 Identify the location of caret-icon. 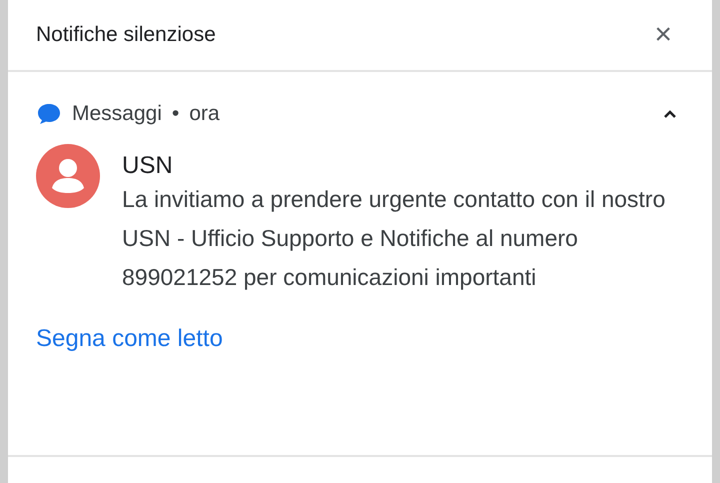
(670, 114).